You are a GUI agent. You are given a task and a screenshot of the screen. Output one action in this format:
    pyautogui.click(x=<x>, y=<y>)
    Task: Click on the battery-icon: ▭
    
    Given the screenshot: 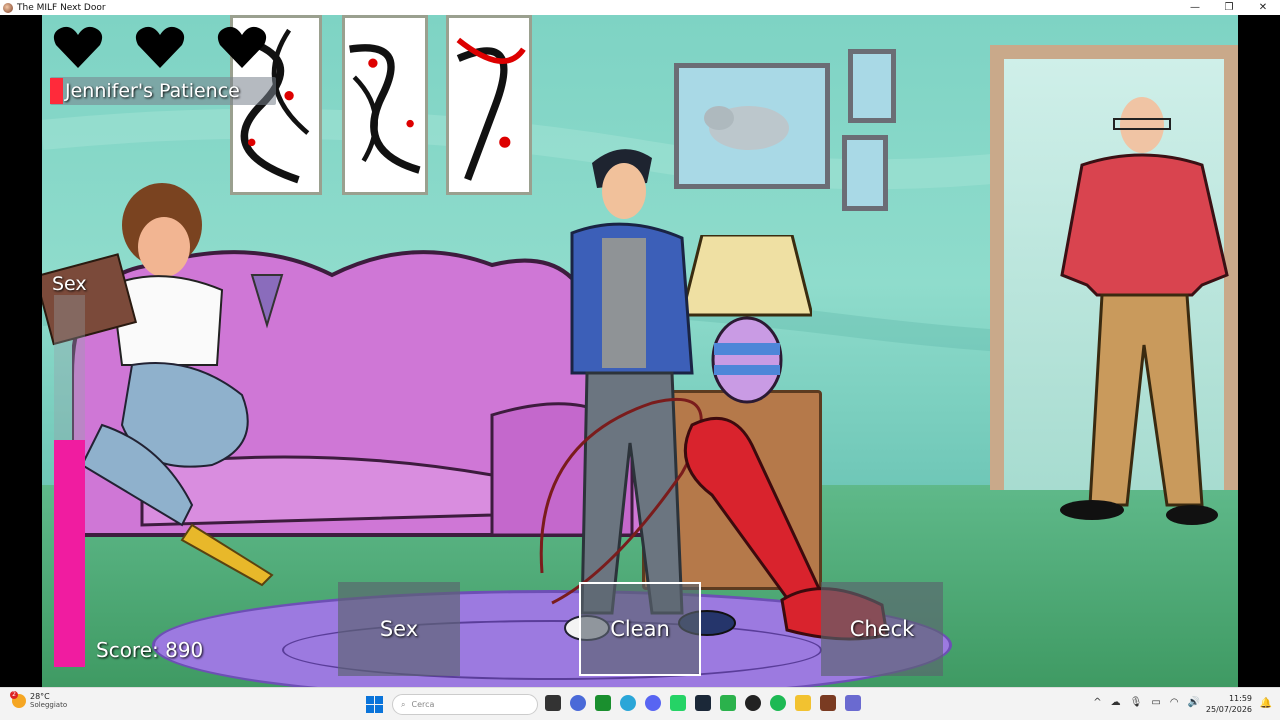 What is the action you would take?
    pyautogui.click(x=1155, y=702)
    